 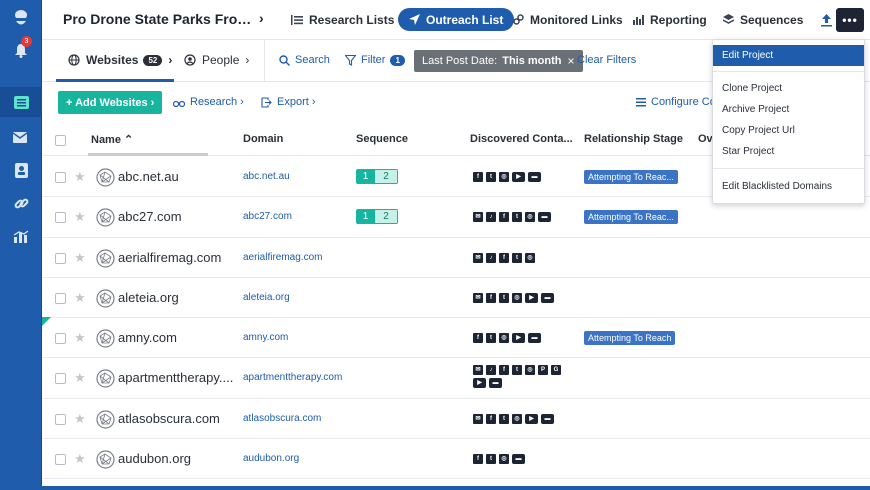 I want to click on link-icon, so click(x=21, y=203).